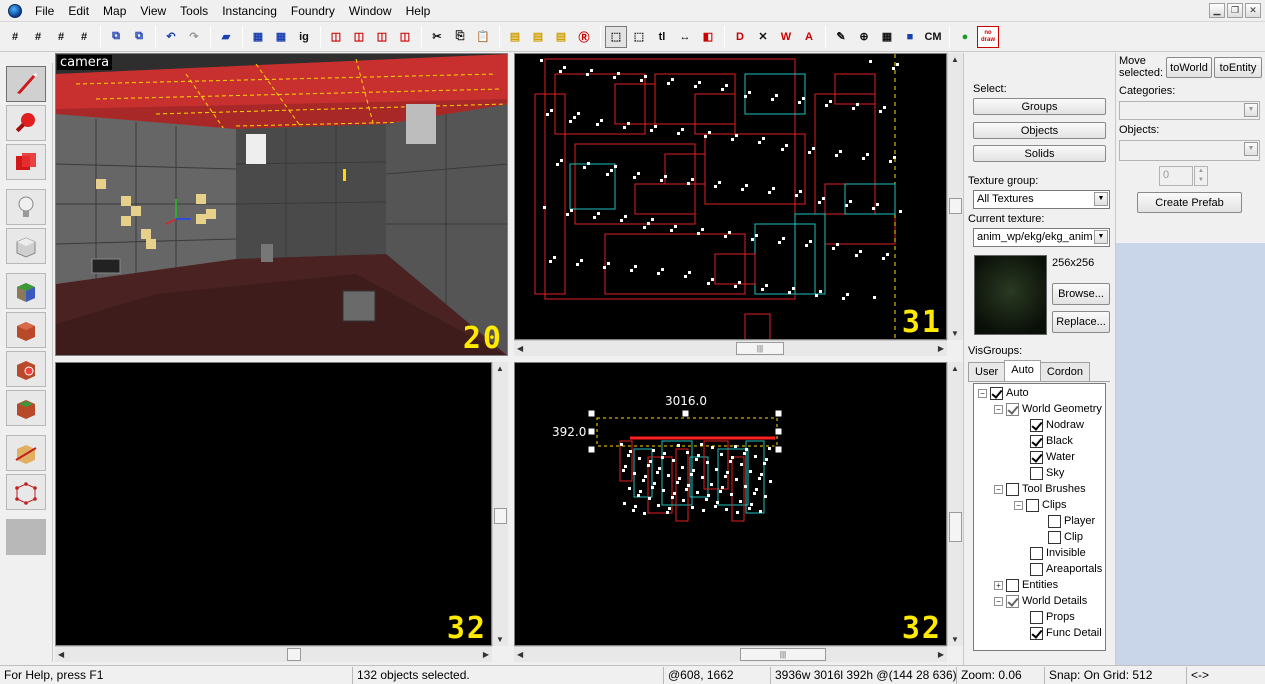  What do you see at coordinates (1189, 67) in the screenshot?
I see `to-world-button: toWorld` at bounding box center [1189, 67].